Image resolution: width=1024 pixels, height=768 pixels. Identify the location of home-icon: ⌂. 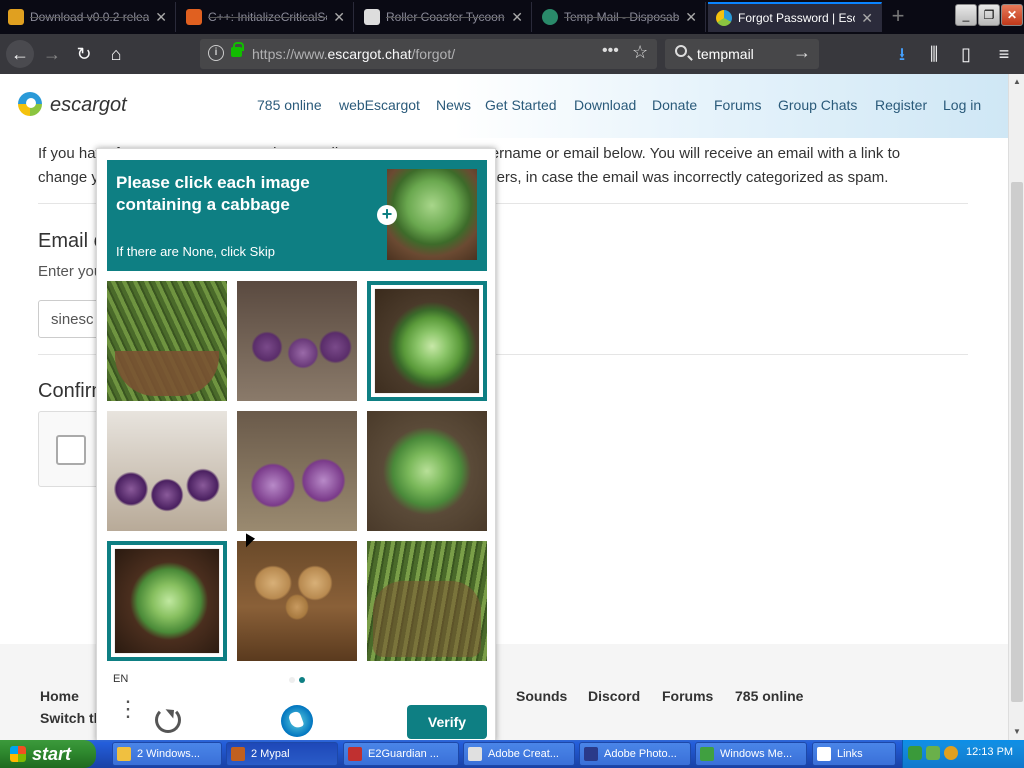
(116, 54).